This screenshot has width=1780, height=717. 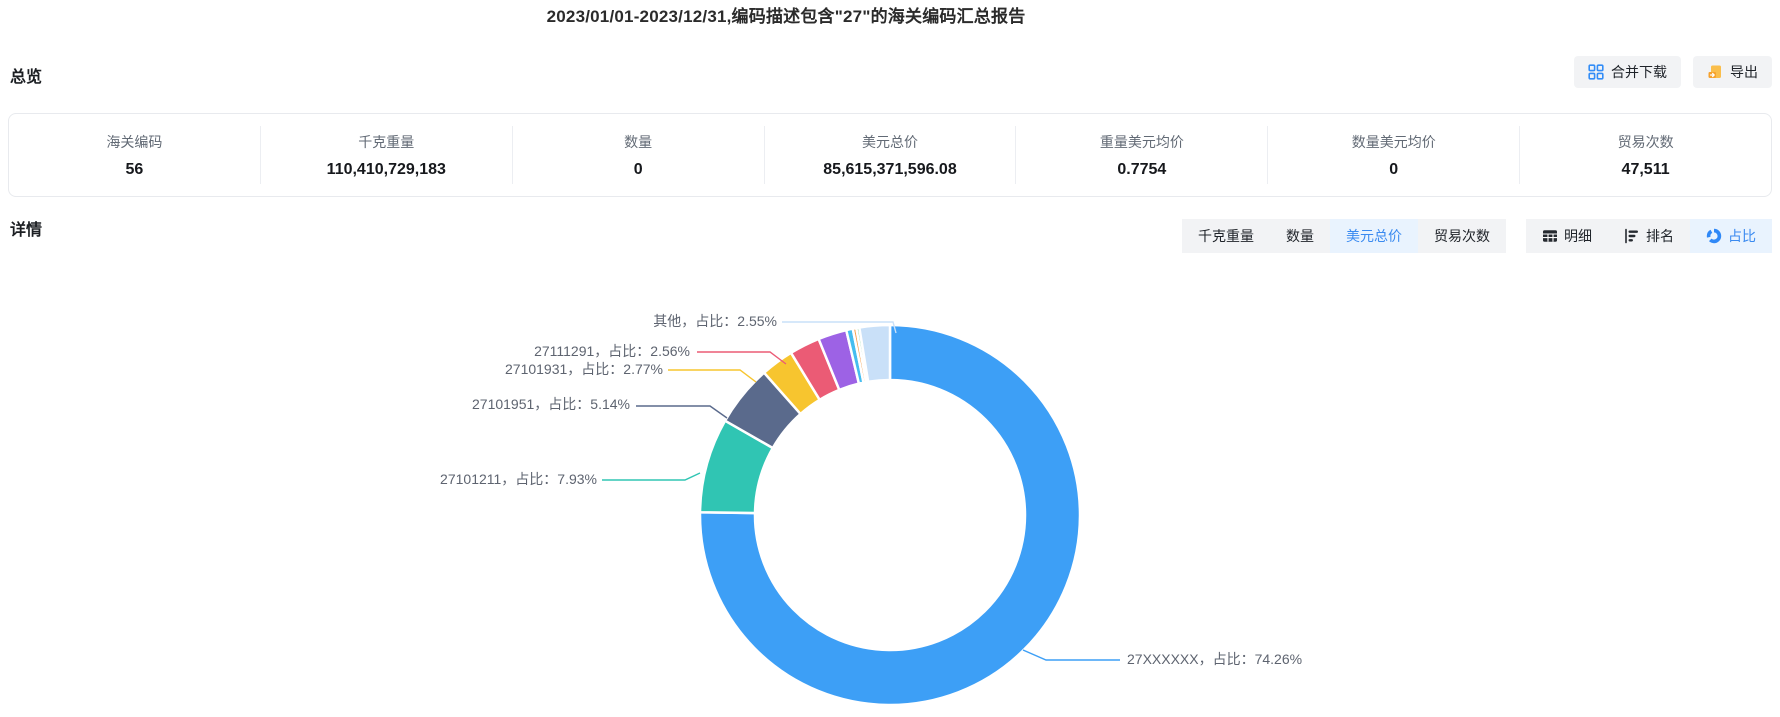 I want to click on tab-view-ranking: 排名, so click(x=1649, y=236).